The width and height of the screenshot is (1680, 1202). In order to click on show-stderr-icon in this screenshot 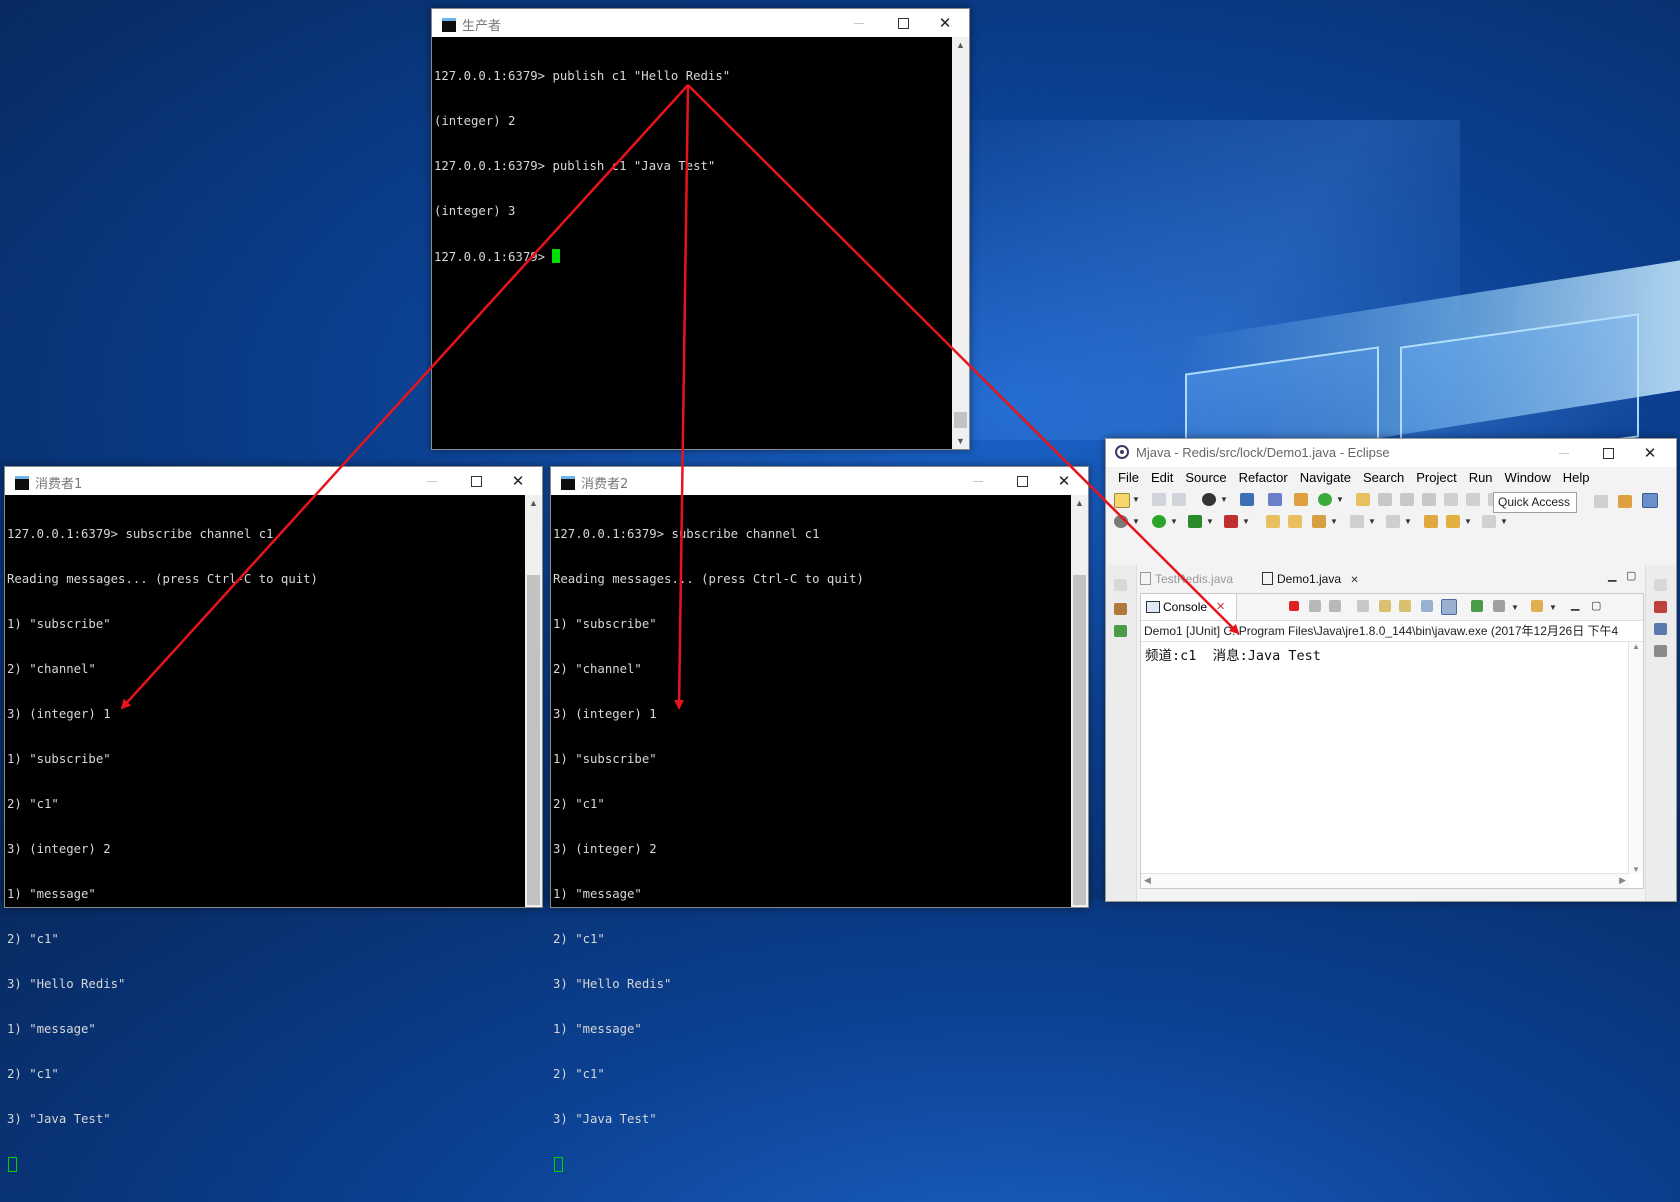, I will do `click(1449, 607)`.